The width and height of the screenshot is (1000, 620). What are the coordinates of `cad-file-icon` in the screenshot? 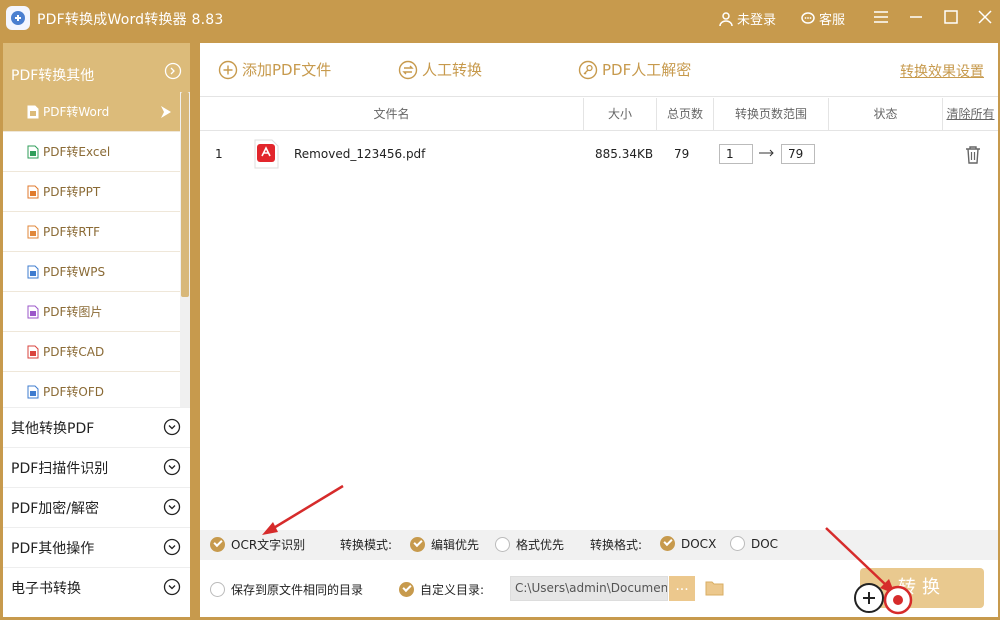 It's located at (33, 351).